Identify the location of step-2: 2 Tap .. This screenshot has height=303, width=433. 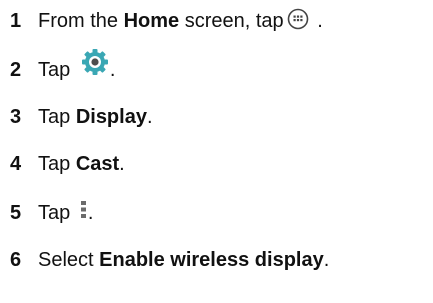
(63, 67).